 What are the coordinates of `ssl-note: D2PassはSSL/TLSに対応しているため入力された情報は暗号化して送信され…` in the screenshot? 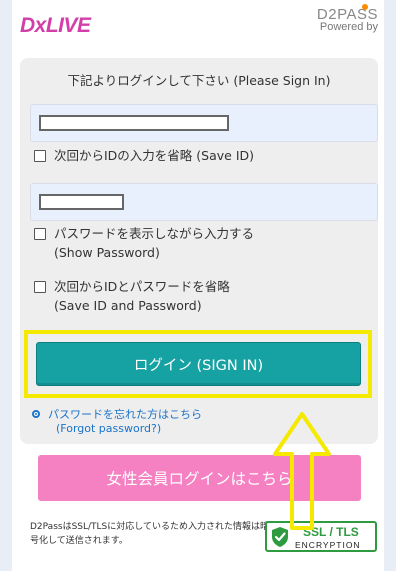 It's located at (150, 534).